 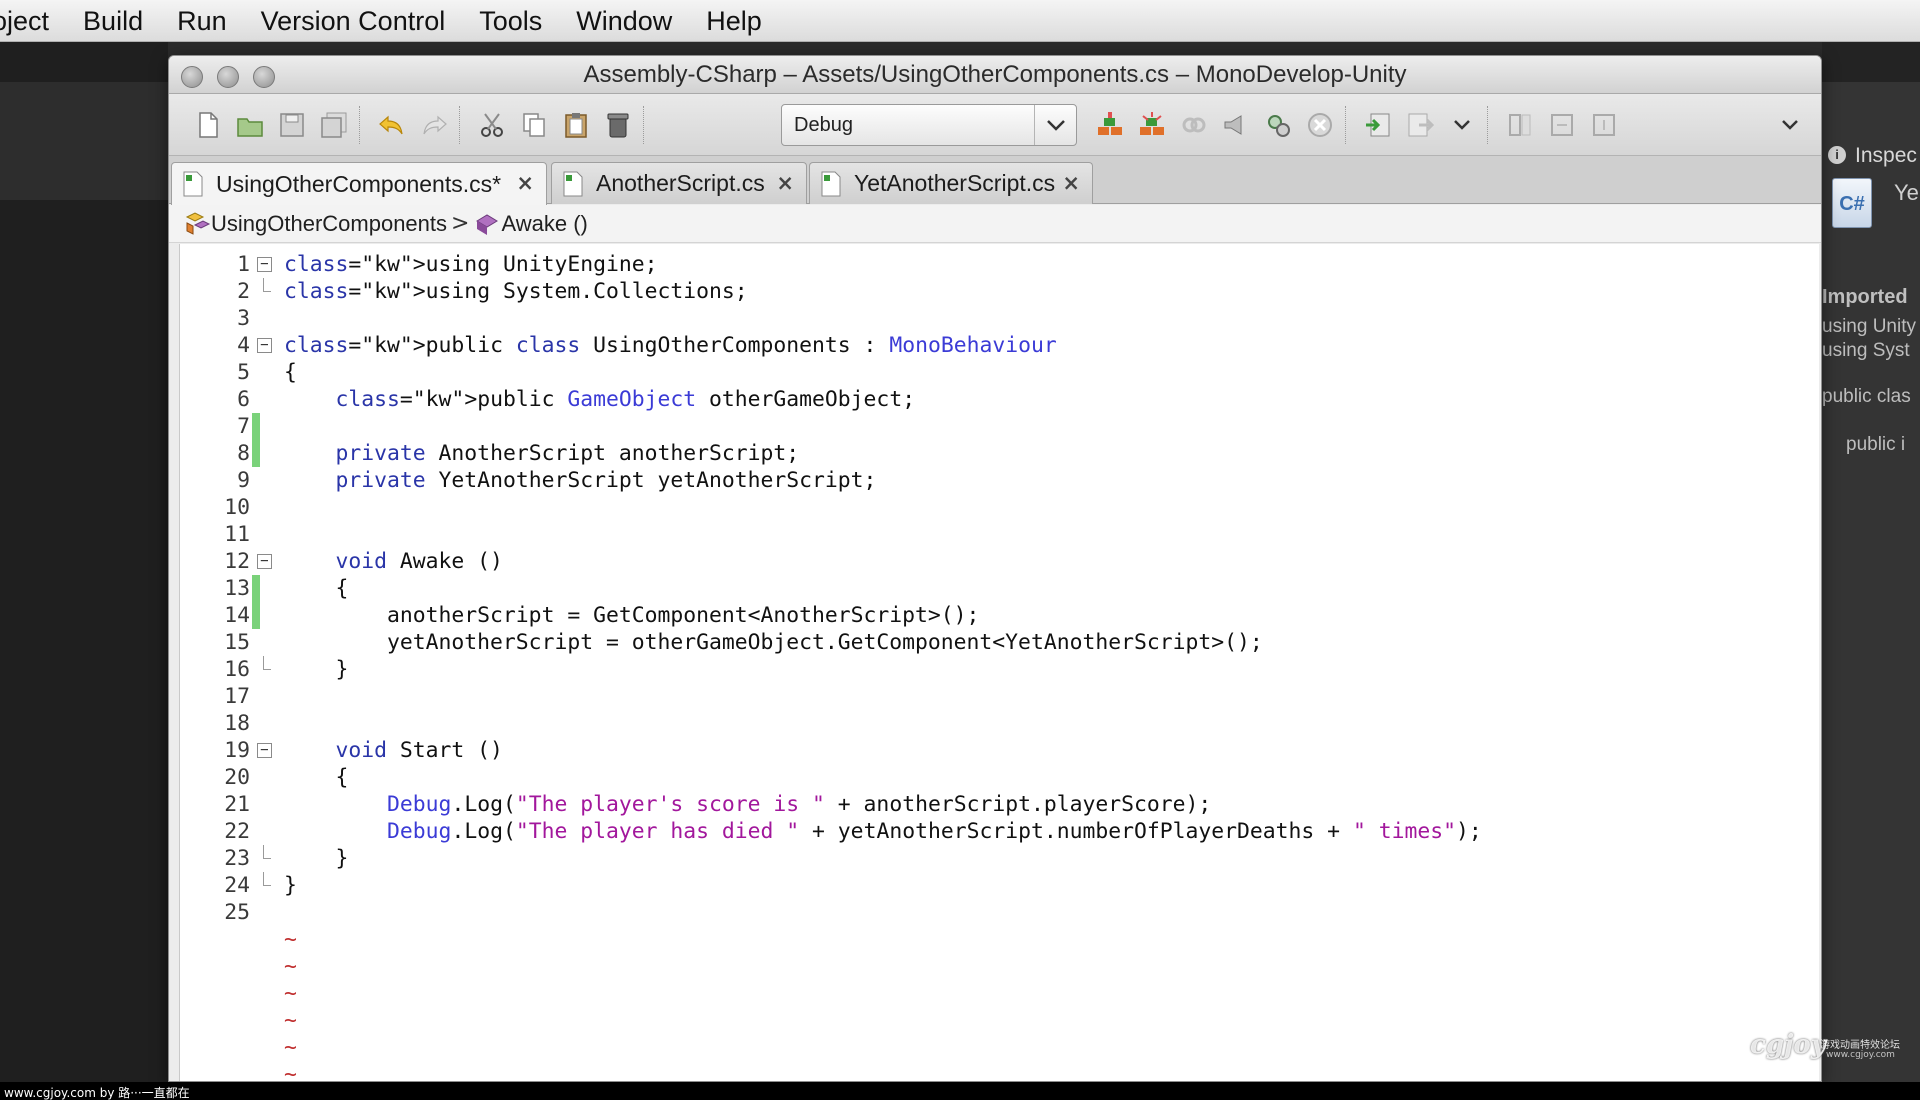 What do you see at coordinates (1346, 125) in the screenshot?
I see `toolbar-separator` at bounding box center [1346, 125].